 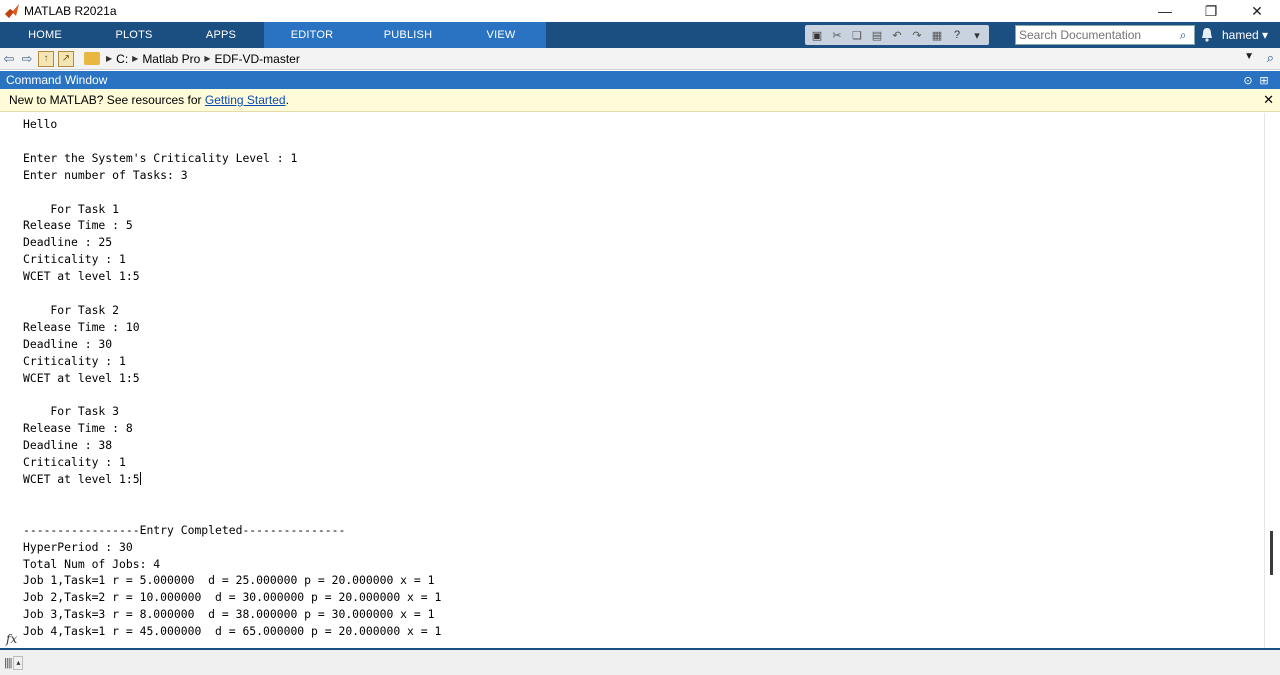 I want to click on status-grip-icon: ||||, so click(x=8, y=663).